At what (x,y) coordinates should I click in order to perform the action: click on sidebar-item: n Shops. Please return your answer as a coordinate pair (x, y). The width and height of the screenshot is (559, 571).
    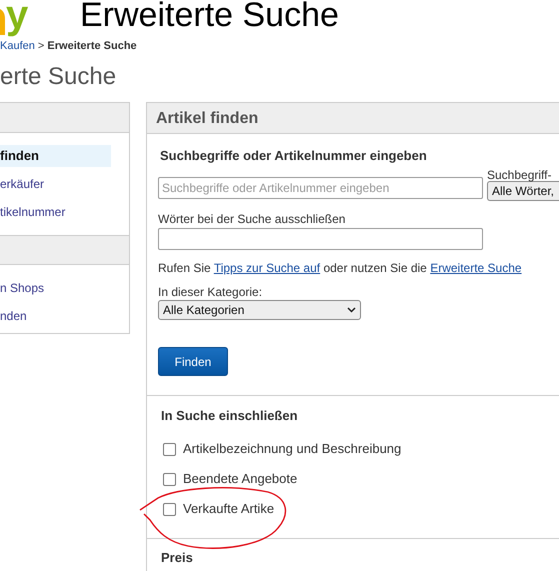
    Looking at the image, I should click on (55, 288).